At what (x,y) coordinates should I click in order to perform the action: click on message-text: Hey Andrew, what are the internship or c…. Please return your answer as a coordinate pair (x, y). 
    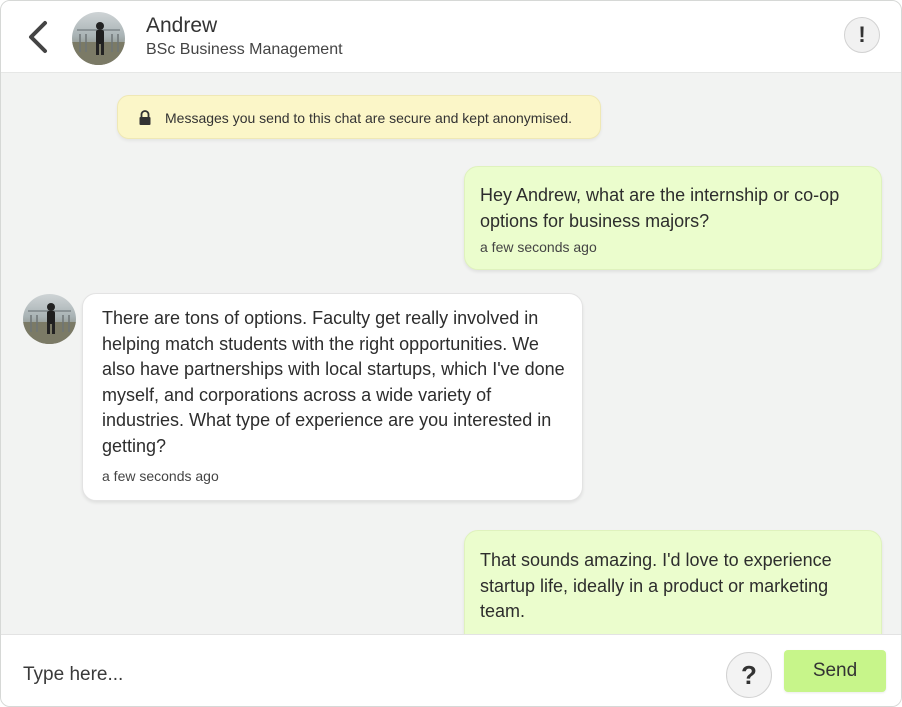
    Looking at the image, I should click on (660, 208).